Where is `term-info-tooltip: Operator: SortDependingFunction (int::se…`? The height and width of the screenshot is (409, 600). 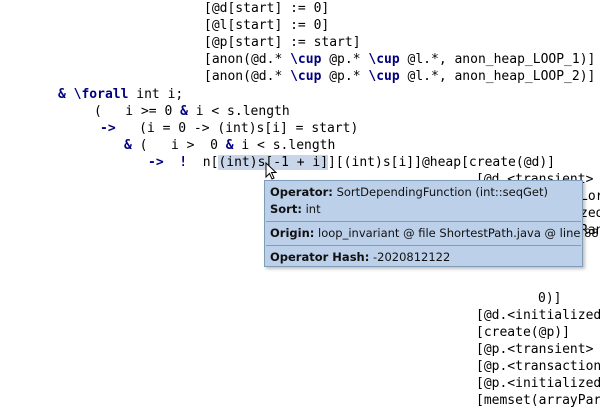 term-info-tooltip: Operator: SortDependingFunction (int::se… is located at coordinates (431, 223).